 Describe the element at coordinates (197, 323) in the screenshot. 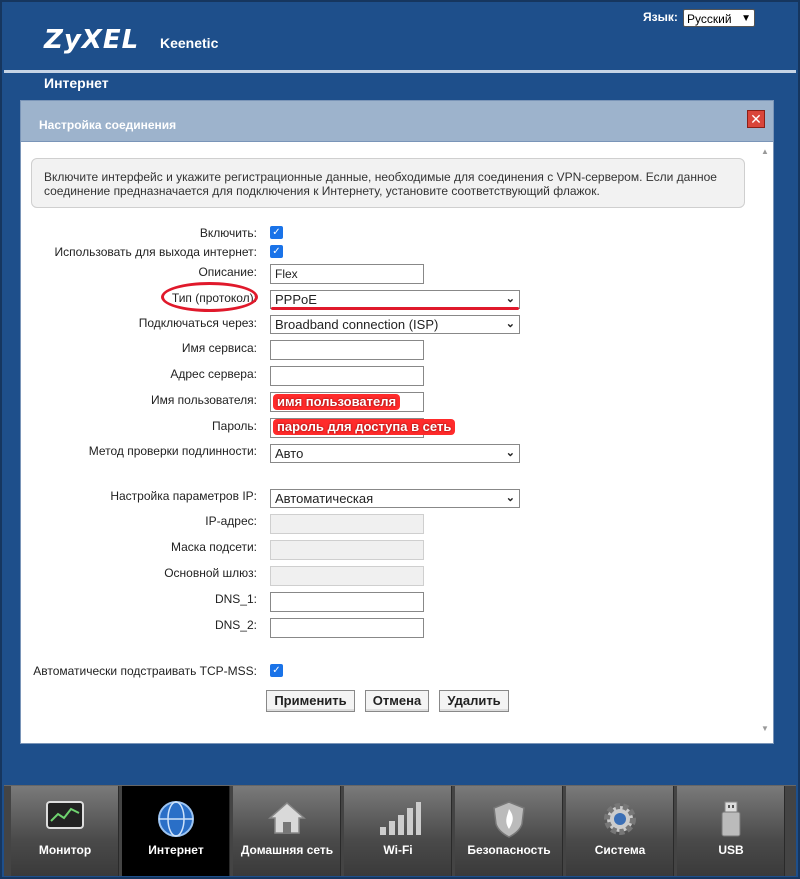

I see `connect-via-label: Подключаться через:` at that location.